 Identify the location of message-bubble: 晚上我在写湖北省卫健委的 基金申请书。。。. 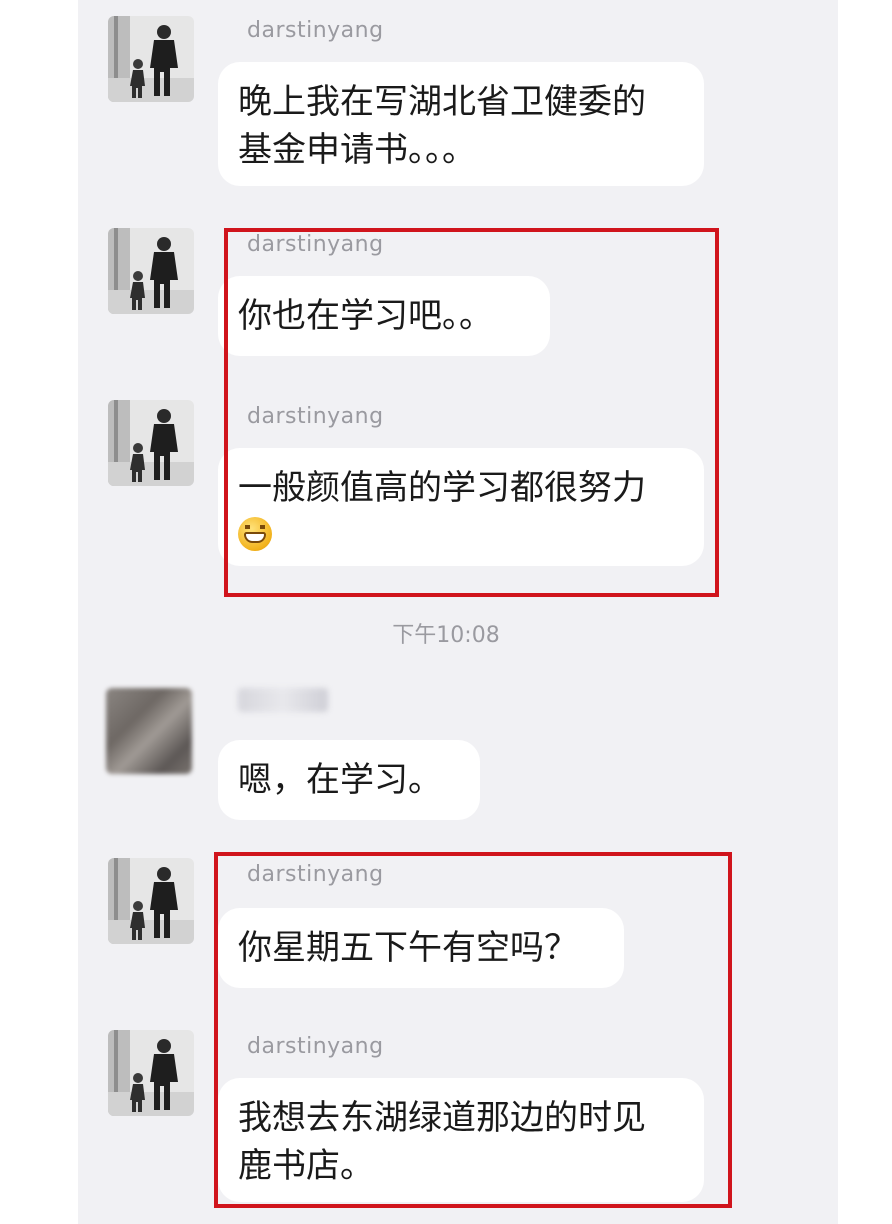
(461, 124).